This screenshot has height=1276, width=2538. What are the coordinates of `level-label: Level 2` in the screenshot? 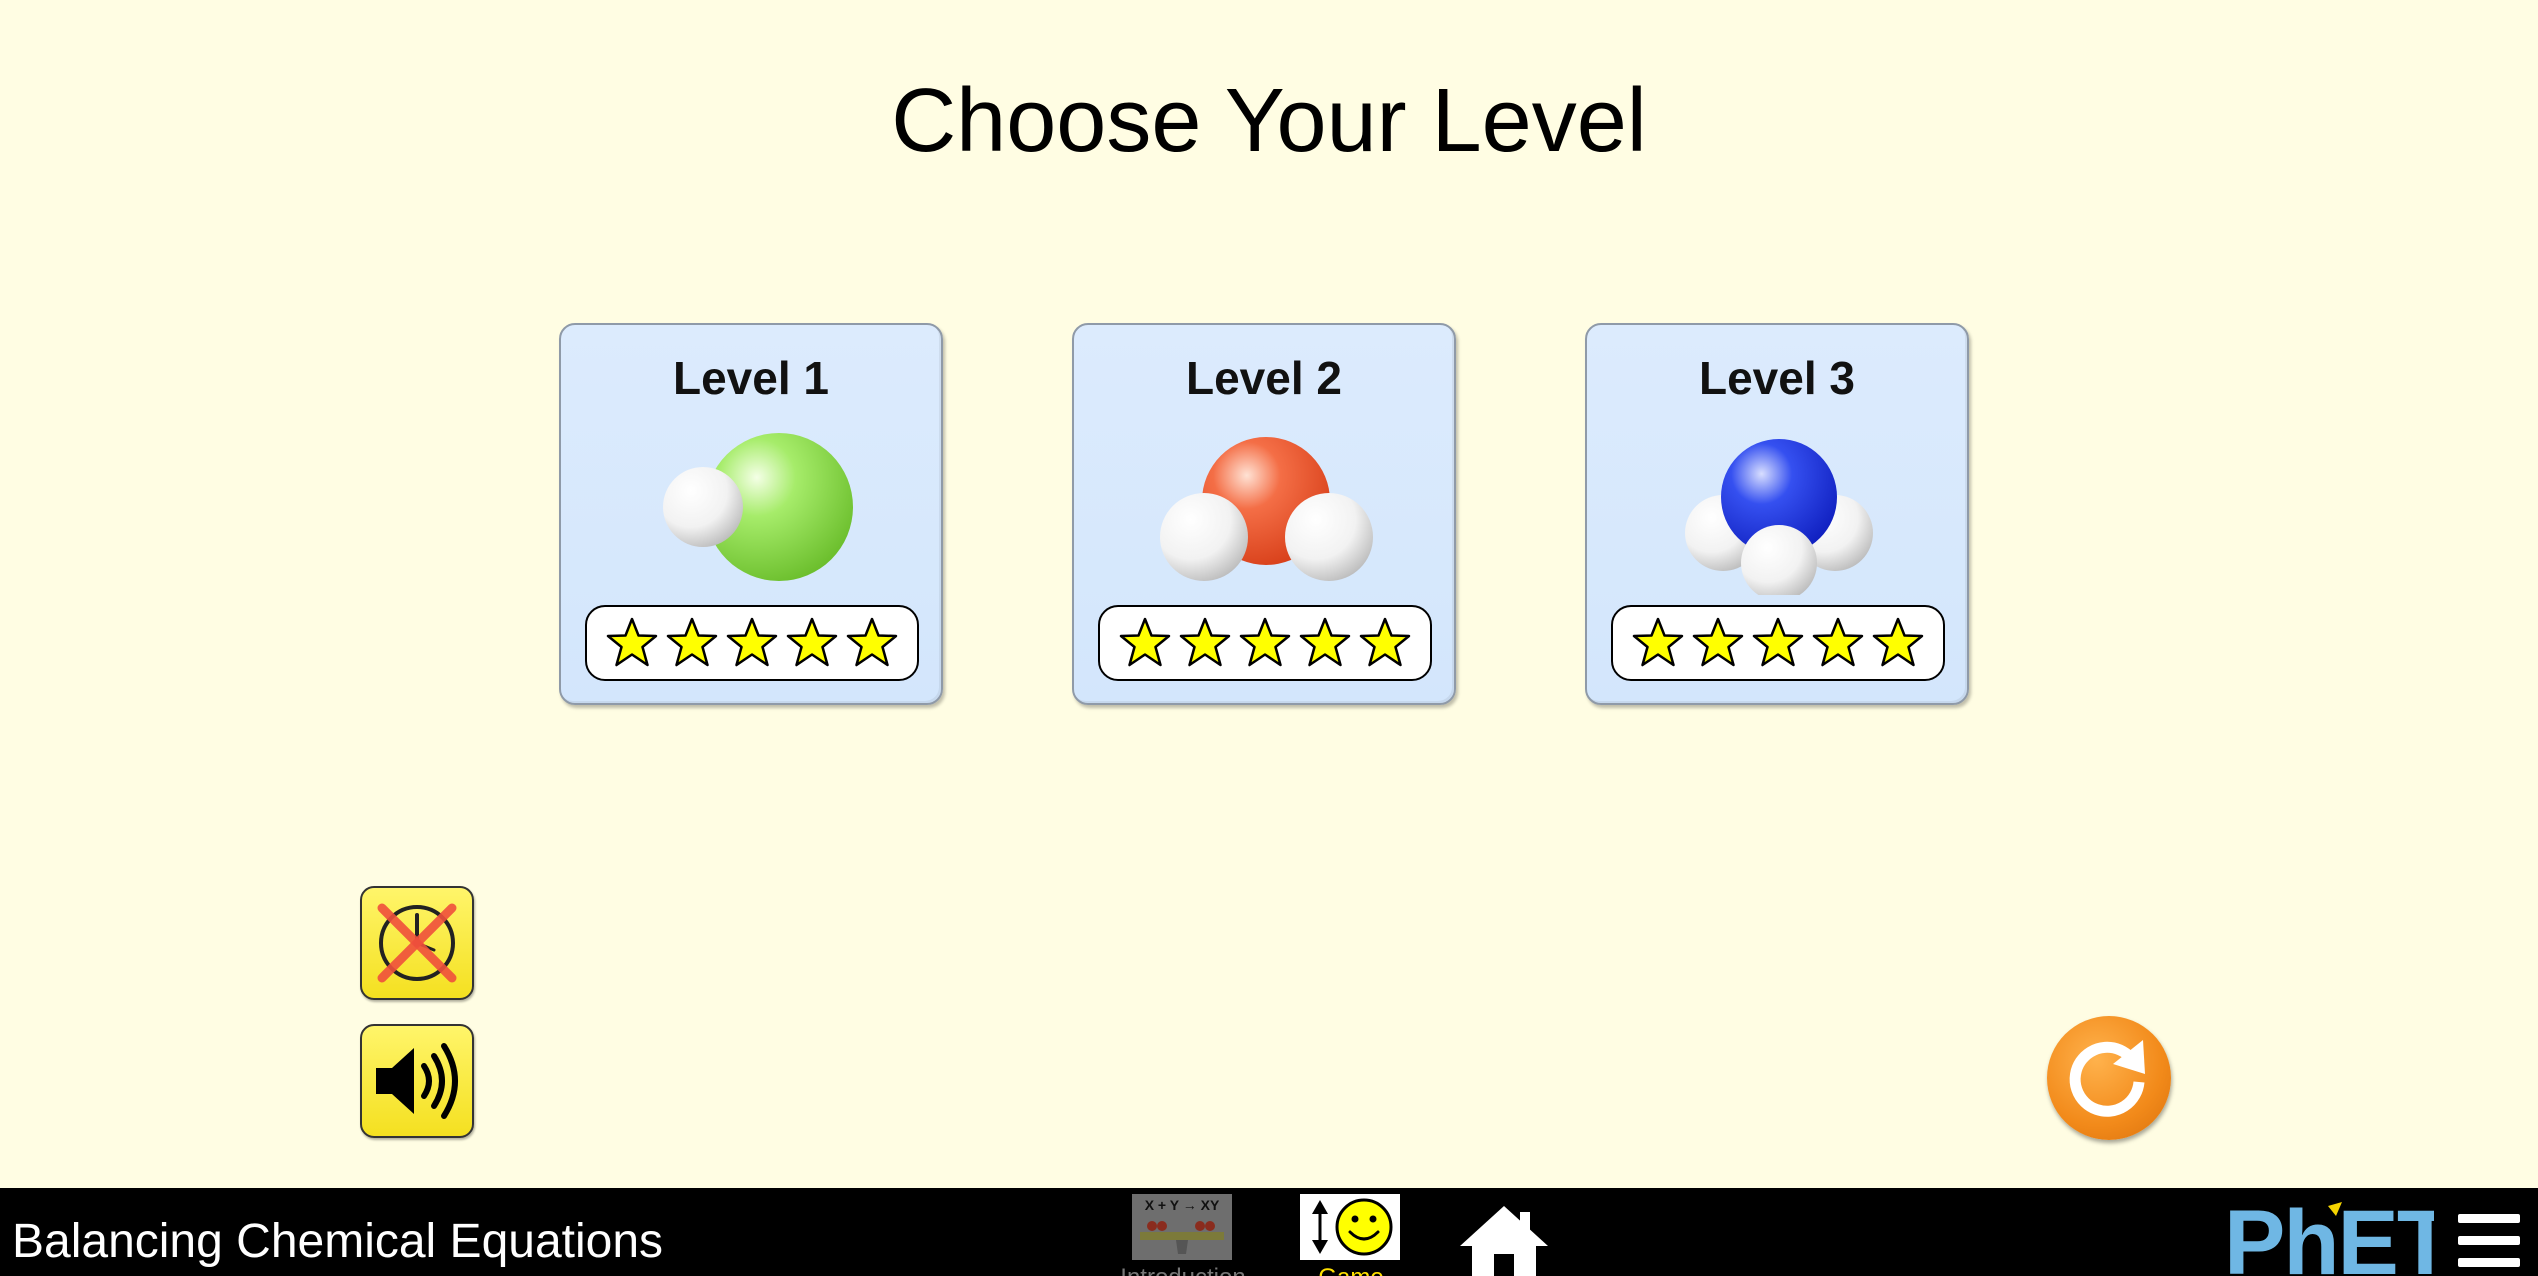 It's located at (1264, 378).